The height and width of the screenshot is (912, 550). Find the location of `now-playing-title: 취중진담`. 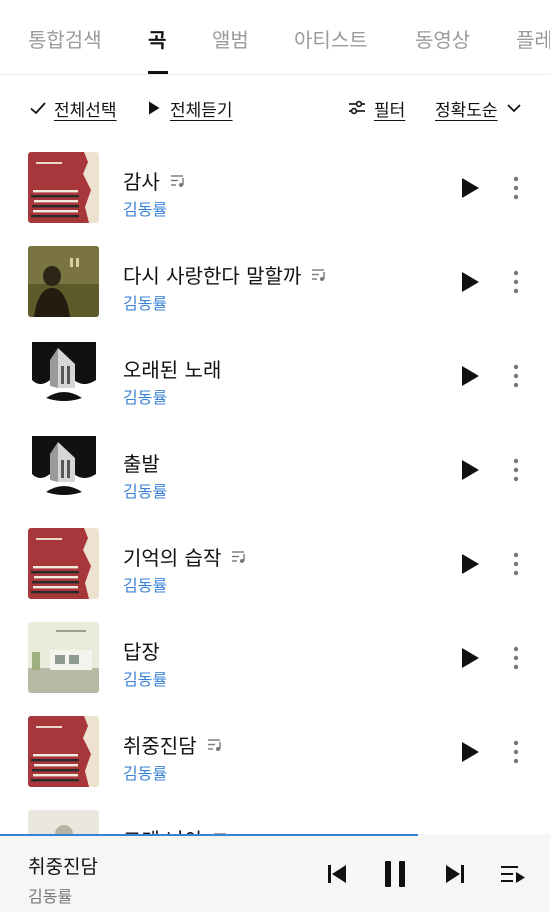

now-playing-title: 취중진담 is located at coordinates (63, 867).